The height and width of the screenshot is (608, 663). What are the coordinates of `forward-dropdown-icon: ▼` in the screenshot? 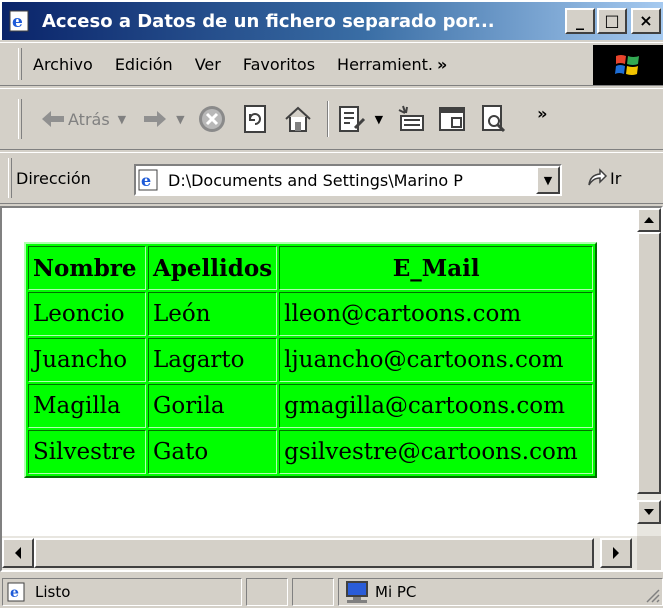 It's located at (180, 119).